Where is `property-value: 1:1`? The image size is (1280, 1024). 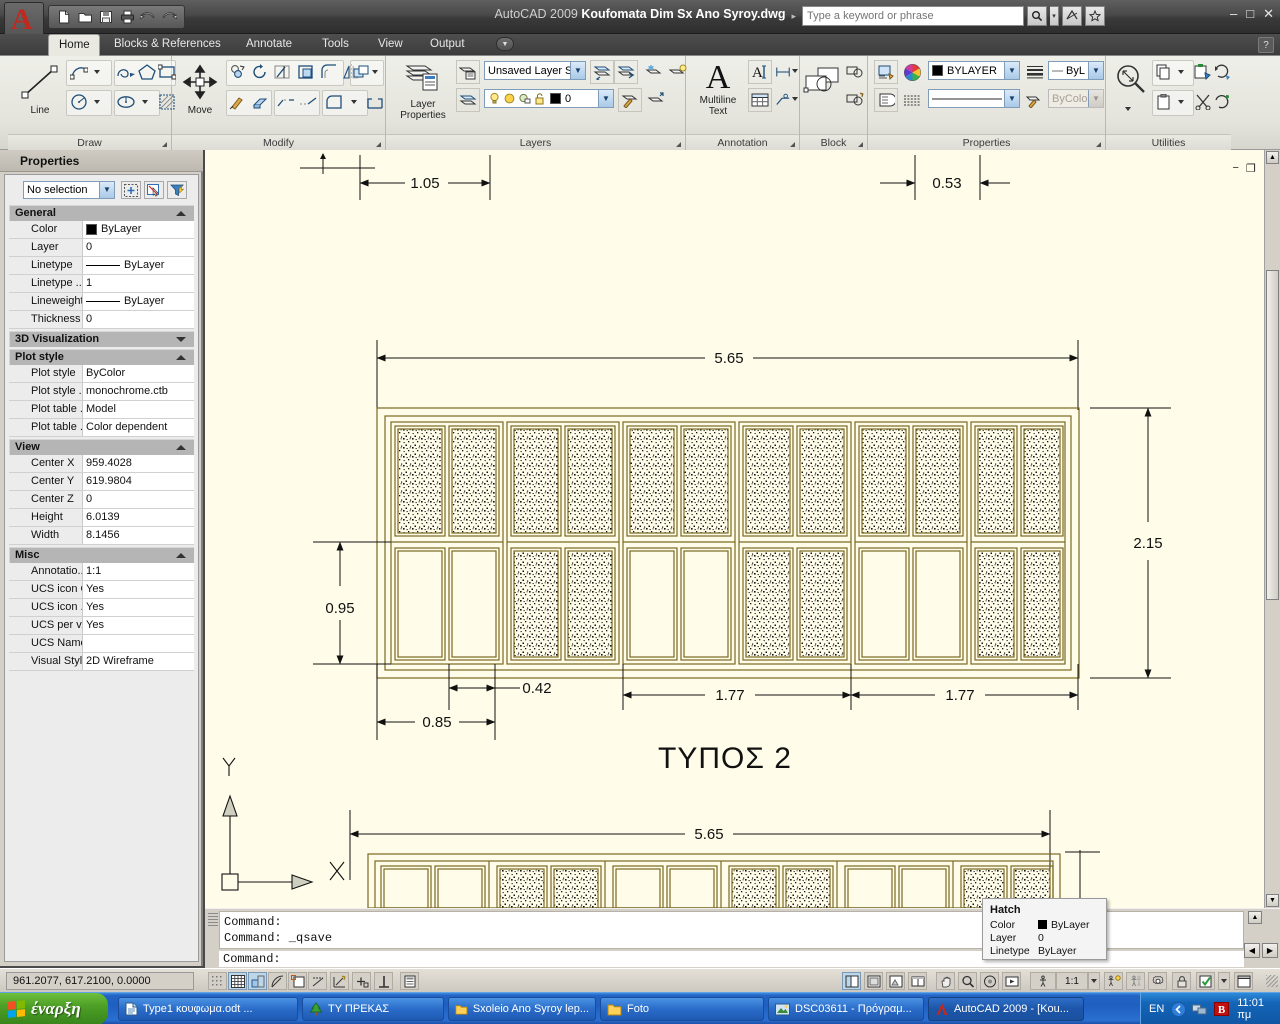 property-value: 1:1 is located at coordinates (138, 571).